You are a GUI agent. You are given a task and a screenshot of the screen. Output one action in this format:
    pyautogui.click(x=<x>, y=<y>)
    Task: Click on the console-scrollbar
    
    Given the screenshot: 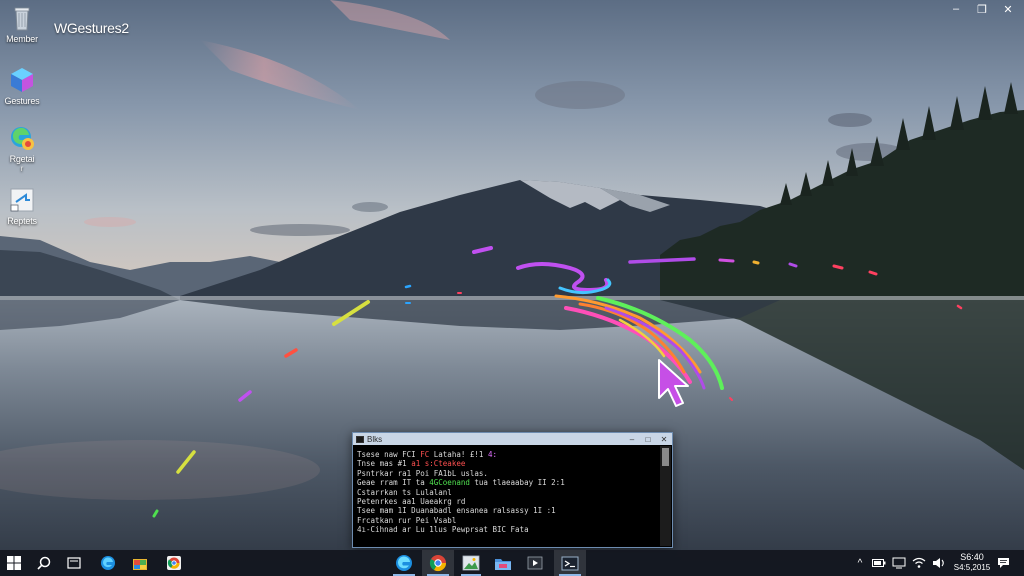 What is the action you would take?
    pyautogui.click(x=665, y=496)
    